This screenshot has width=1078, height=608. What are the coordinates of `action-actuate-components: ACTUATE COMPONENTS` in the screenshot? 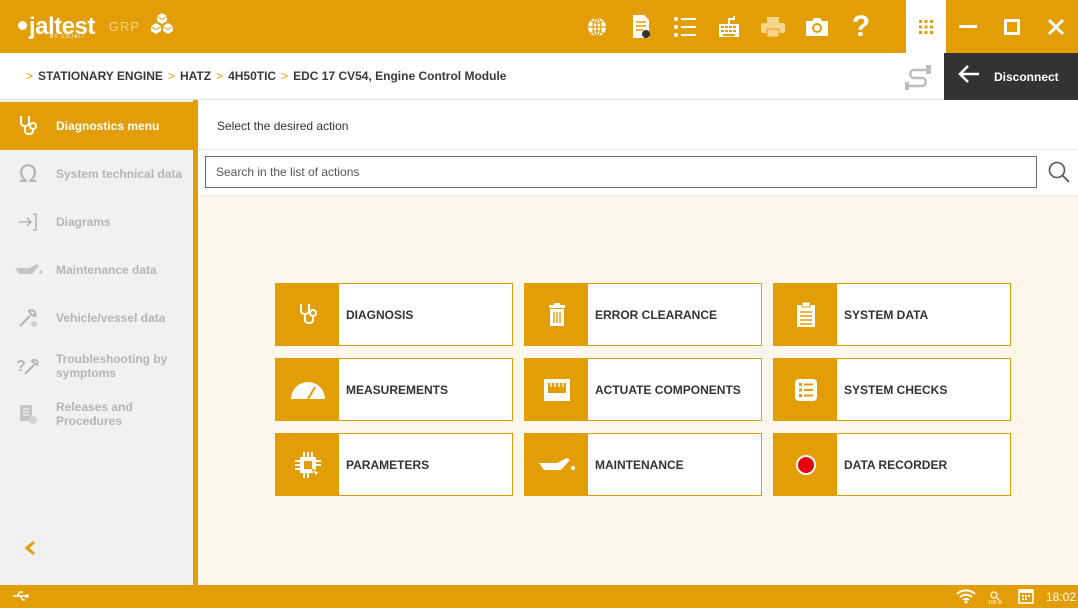 It's located at (643, 389).